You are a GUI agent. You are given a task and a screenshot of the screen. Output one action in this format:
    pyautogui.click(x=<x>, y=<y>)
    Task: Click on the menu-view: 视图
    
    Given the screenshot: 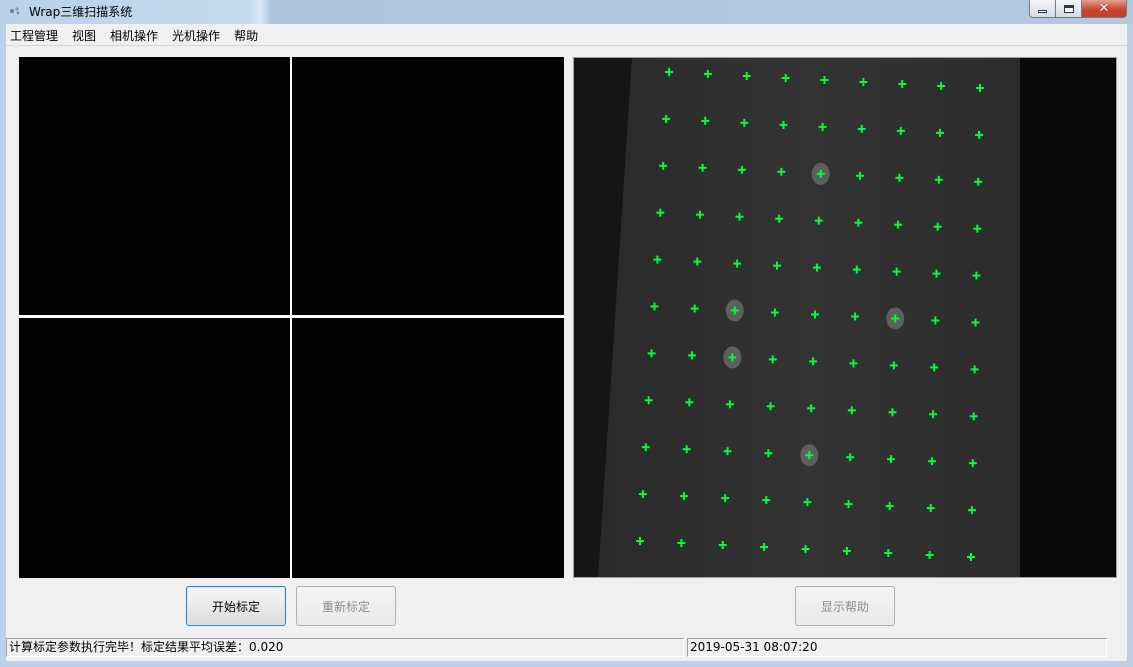 What is the action you would take?
    pyautogui.click(x=84, y=36)
    